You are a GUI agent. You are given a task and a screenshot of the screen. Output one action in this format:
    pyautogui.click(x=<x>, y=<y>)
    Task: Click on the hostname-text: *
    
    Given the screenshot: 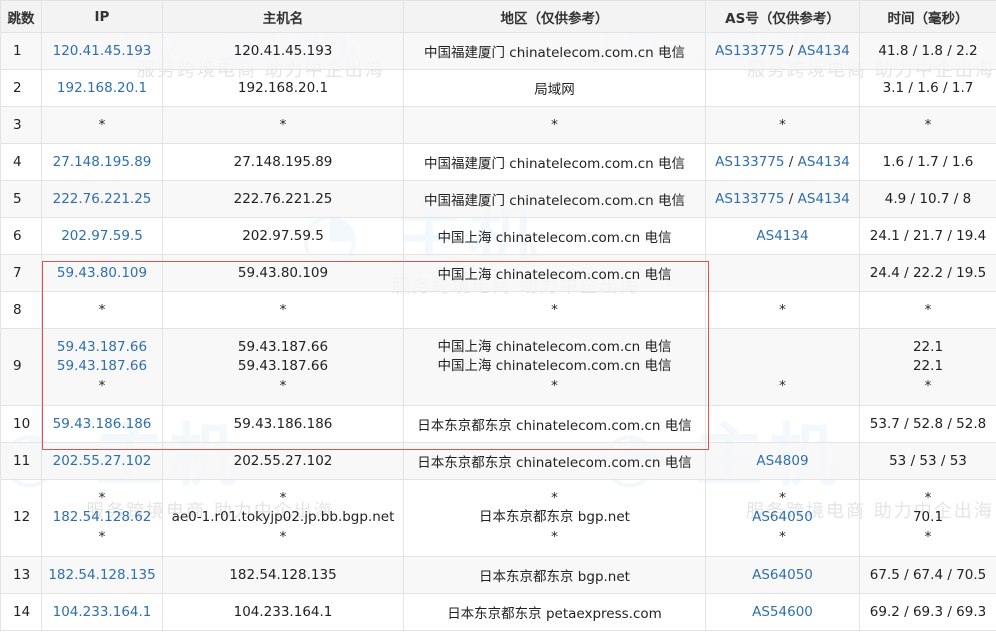 What is the action you would take?
    pyautogui.click(x=283, y=536)
    